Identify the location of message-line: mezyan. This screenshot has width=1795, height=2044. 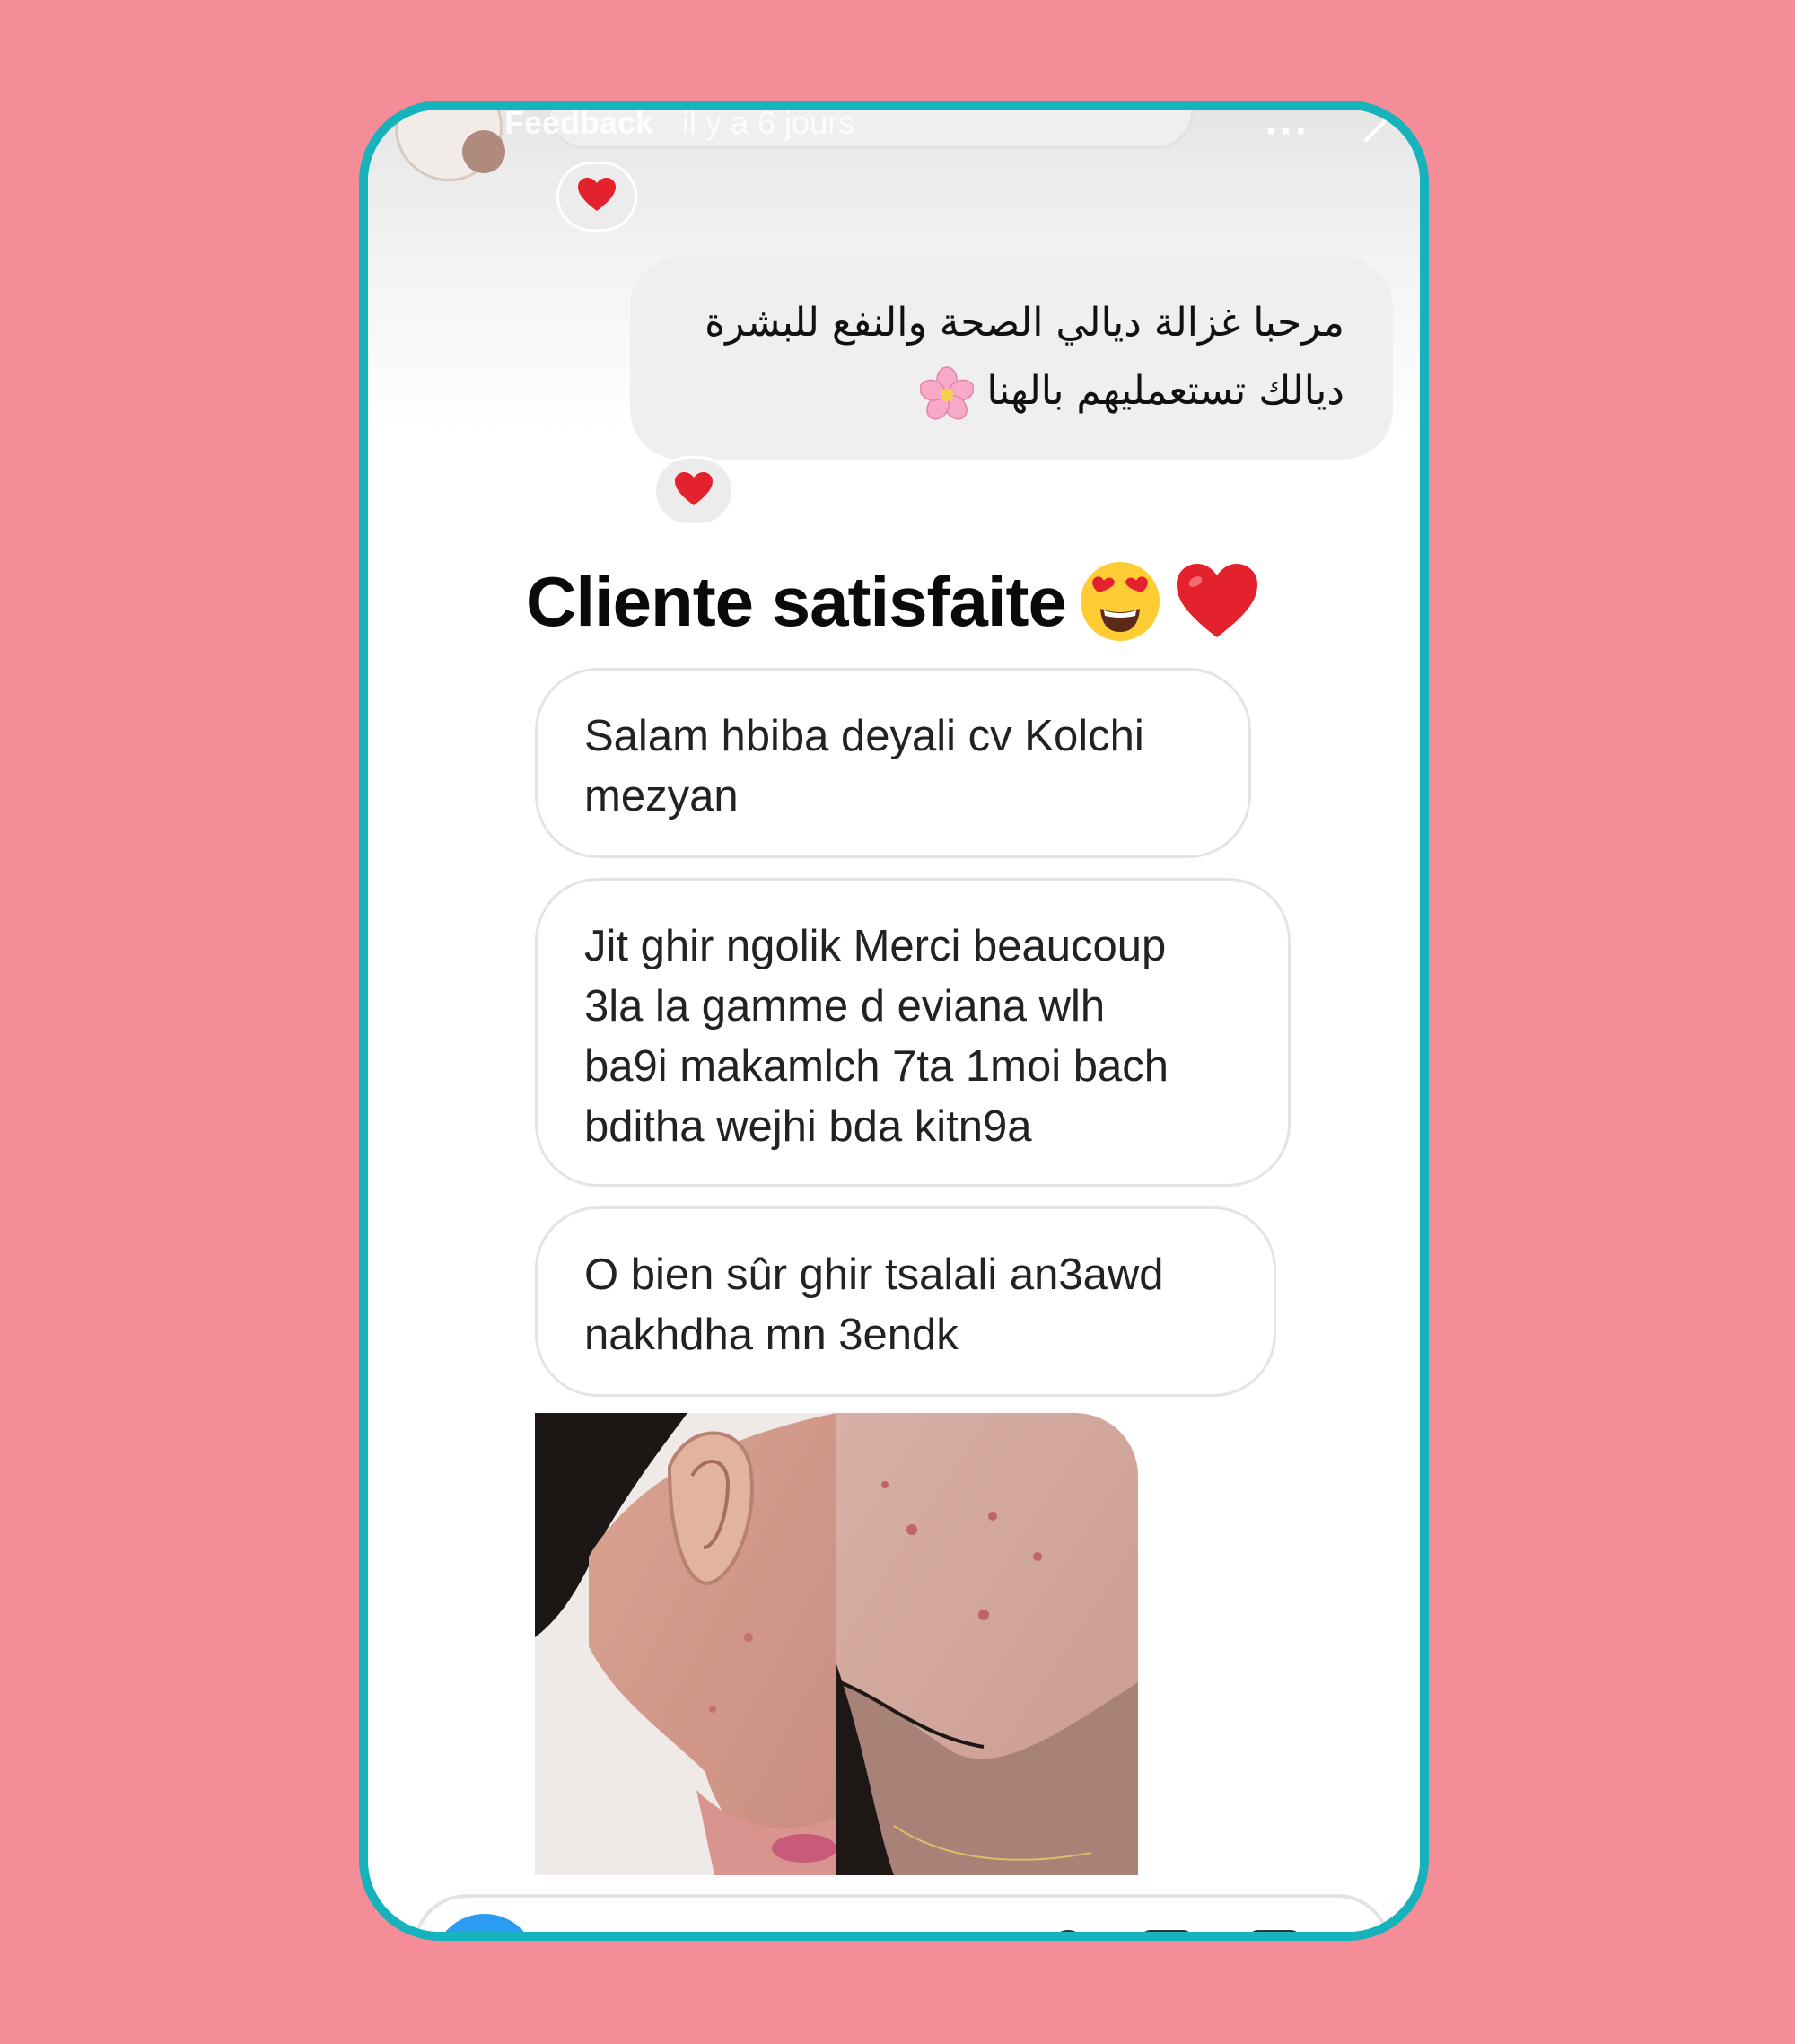
(661, 796).